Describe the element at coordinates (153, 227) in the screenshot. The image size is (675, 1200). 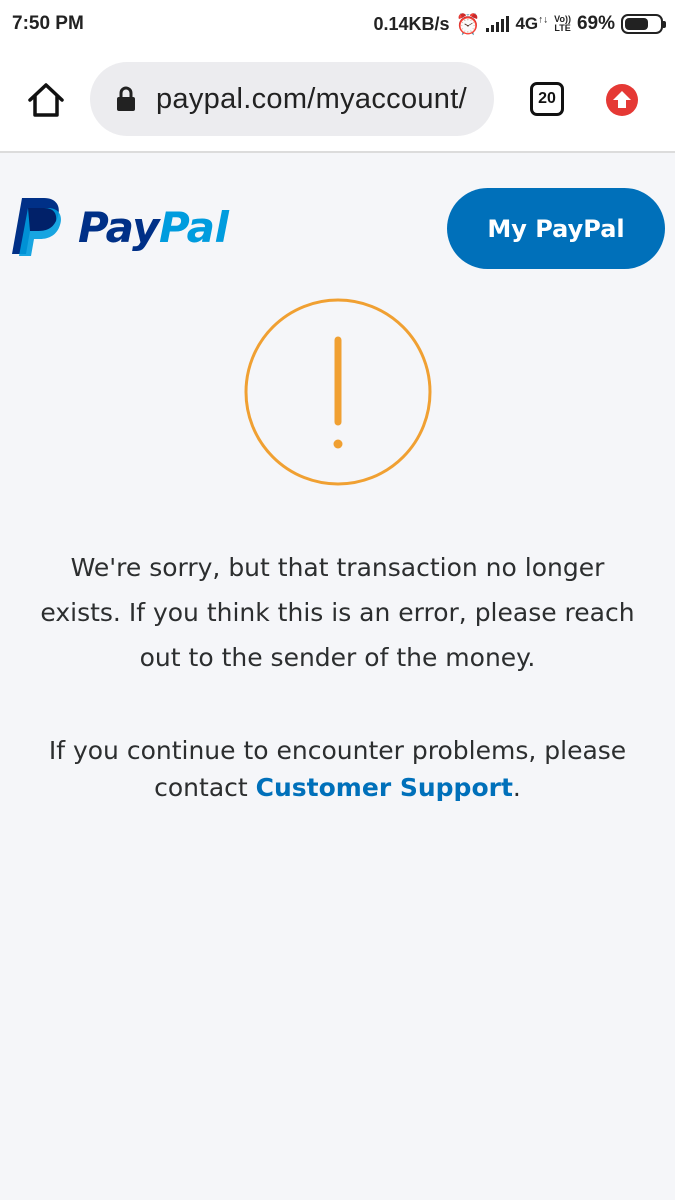
I see `paypal-wordmark: PayPal` at that location.